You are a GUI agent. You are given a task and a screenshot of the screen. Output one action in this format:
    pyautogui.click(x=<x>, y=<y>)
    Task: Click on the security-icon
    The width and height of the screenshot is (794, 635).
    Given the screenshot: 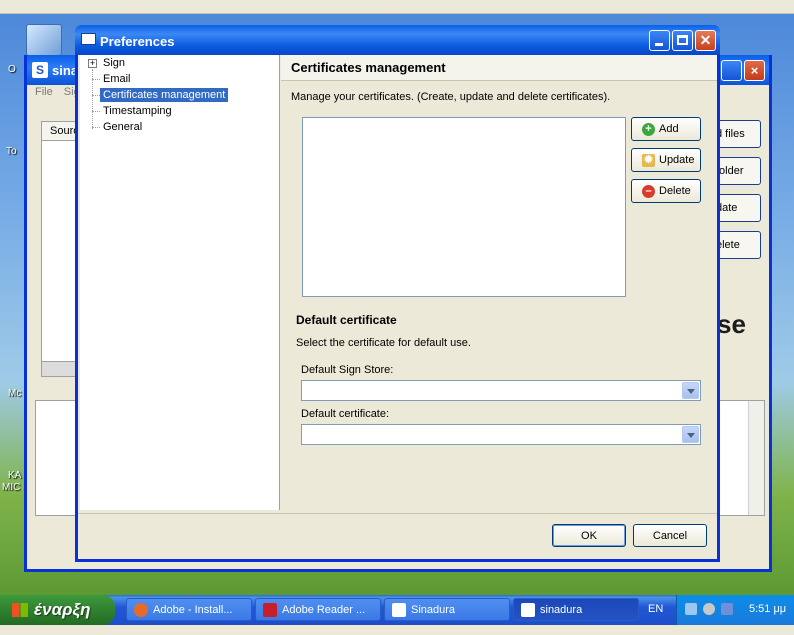 What is the action you would take?
    pyautogui.click(x=727, y=609)
    